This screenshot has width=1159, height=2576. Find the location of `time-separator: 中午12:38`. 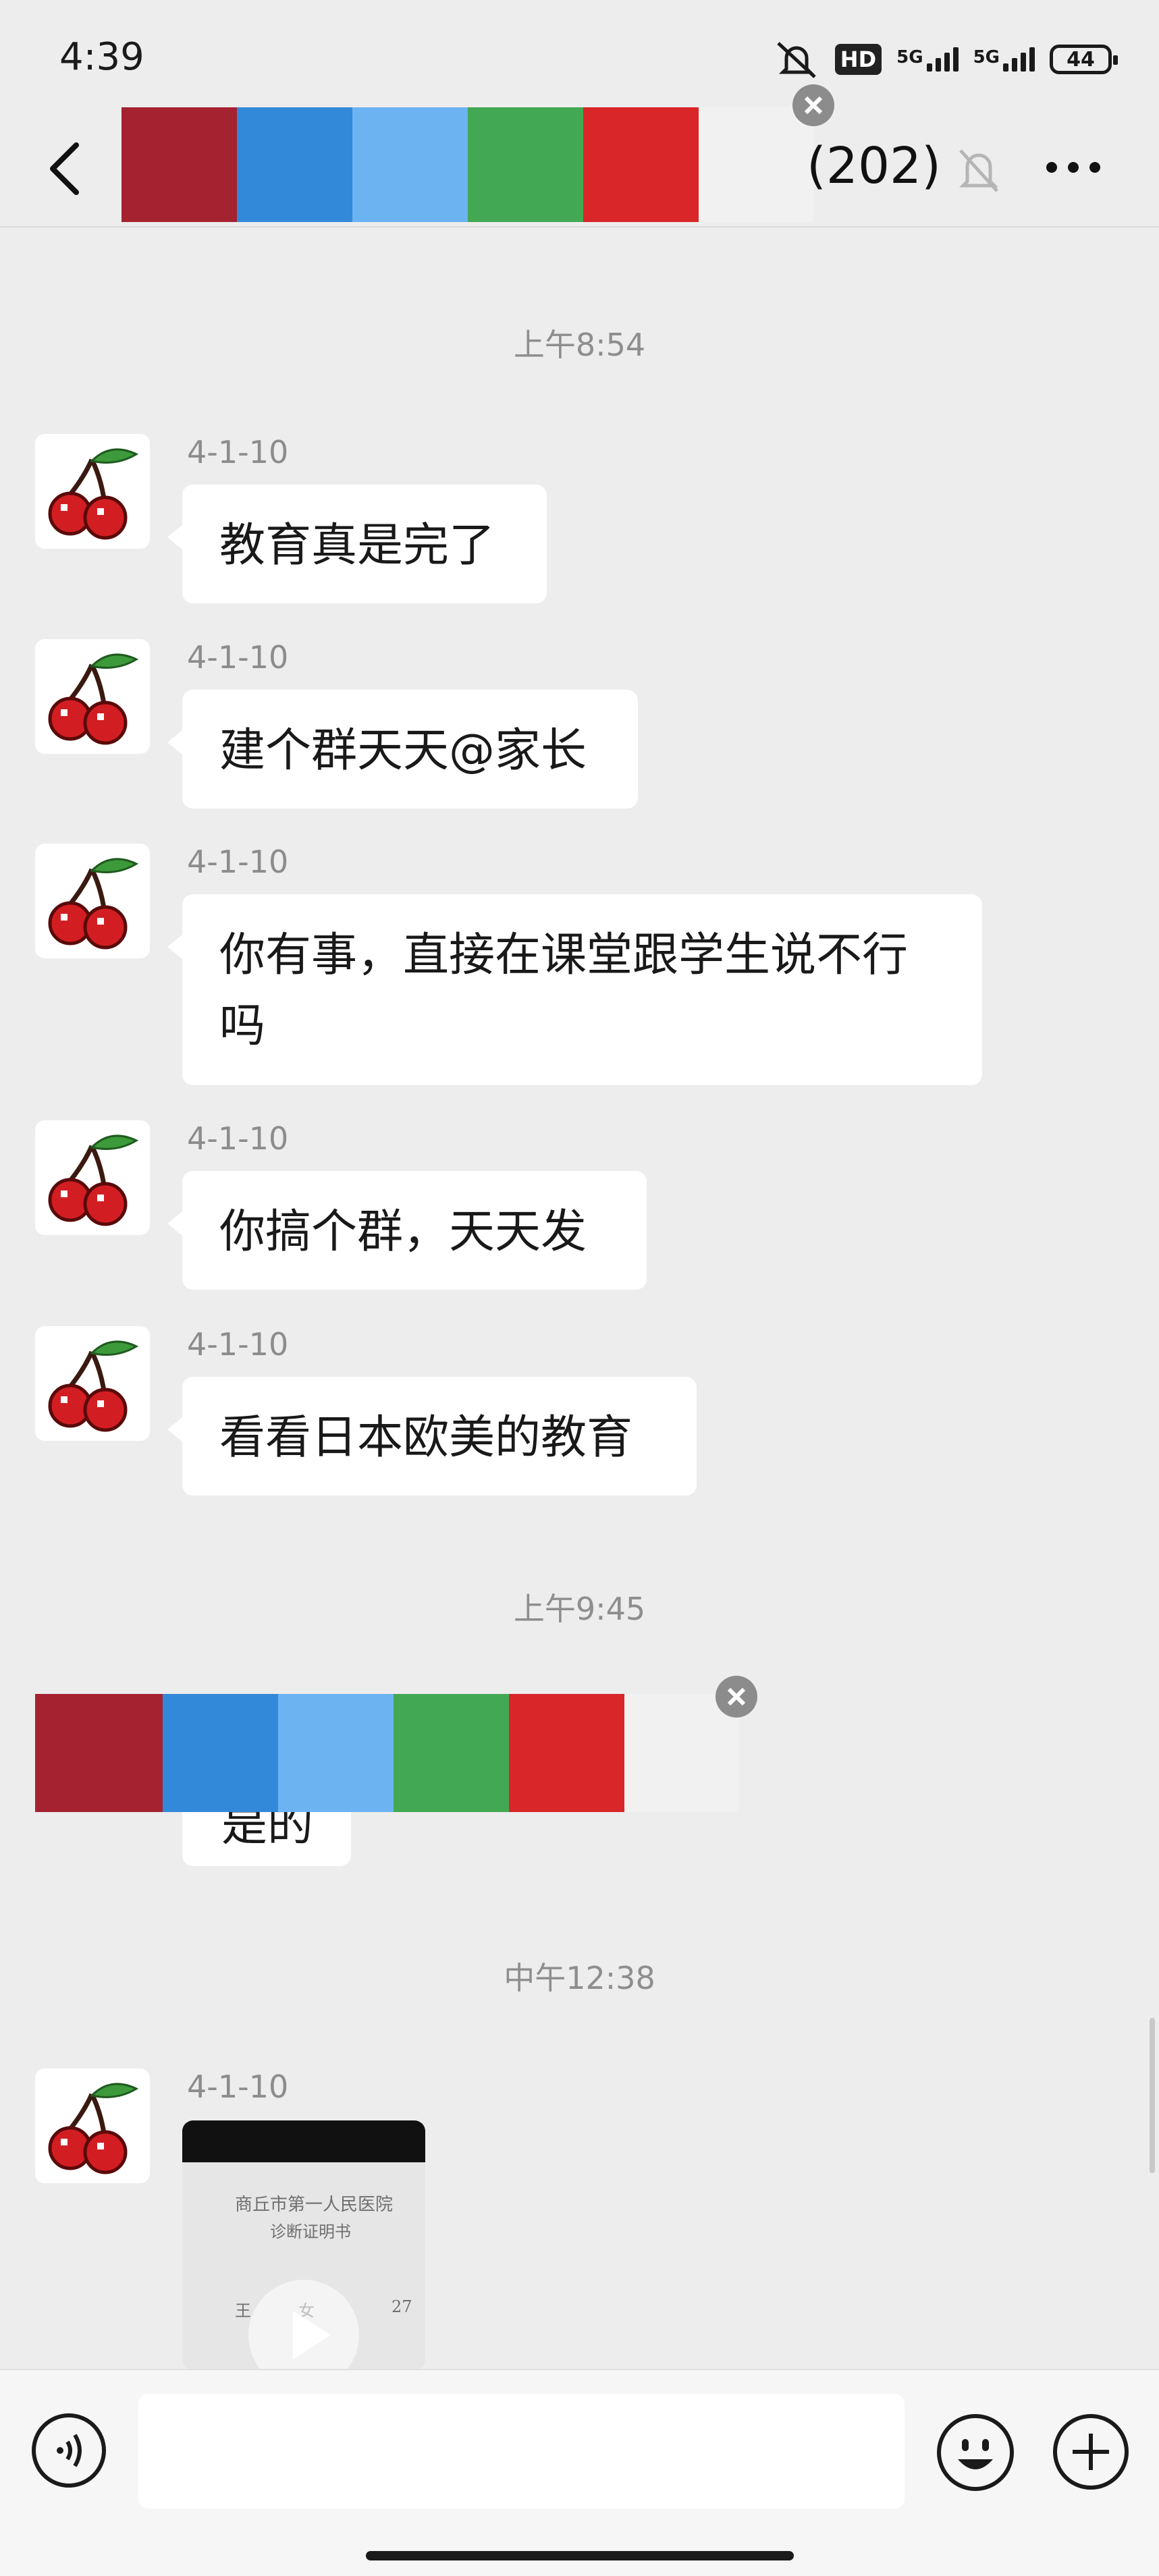

time-separator: 中午12:38 is located at coordinates (579, 1978).